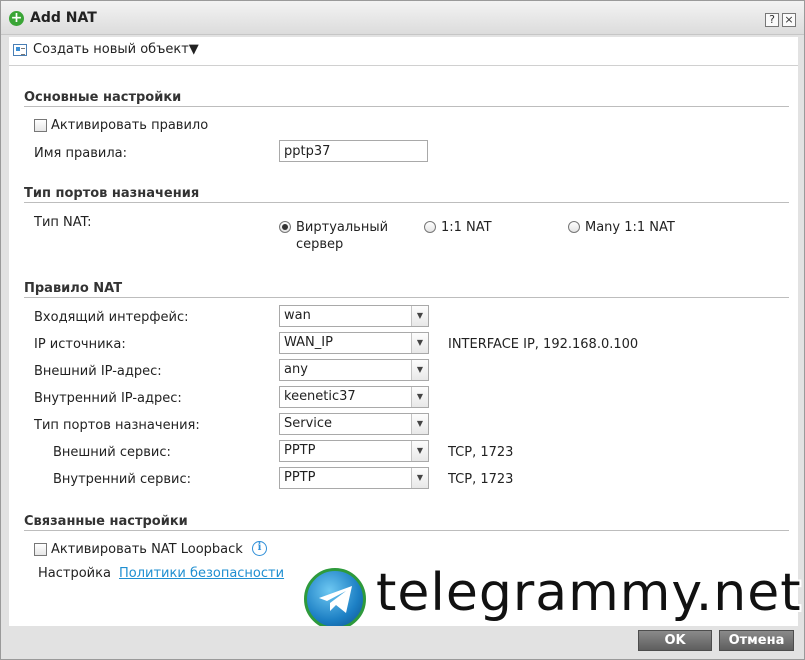 The image size is (805, 660). Describe the element at coordinates (40, 549) in the screenshot. I see `nat-loopback-checkbox` at that location.